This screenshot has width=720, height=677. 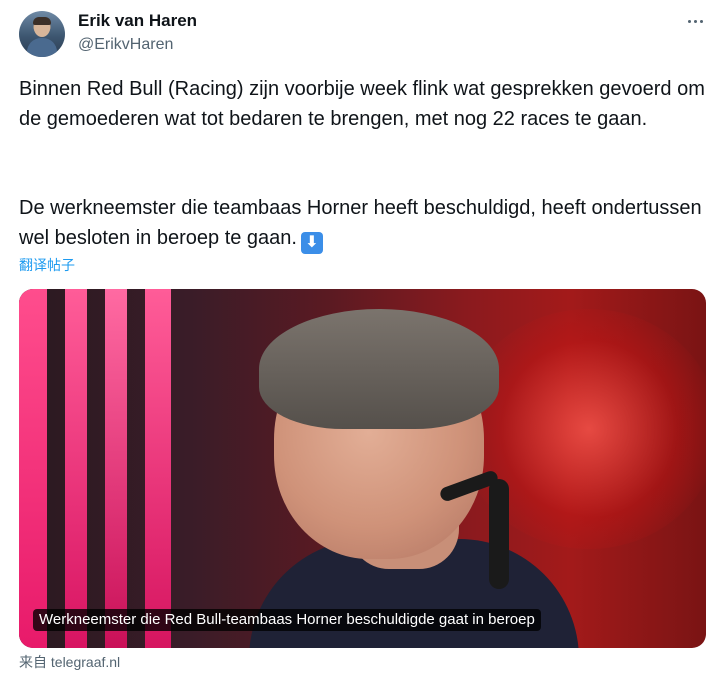 I want to click on author-handle: @ErikvHaren, so click(x=125, y=45).